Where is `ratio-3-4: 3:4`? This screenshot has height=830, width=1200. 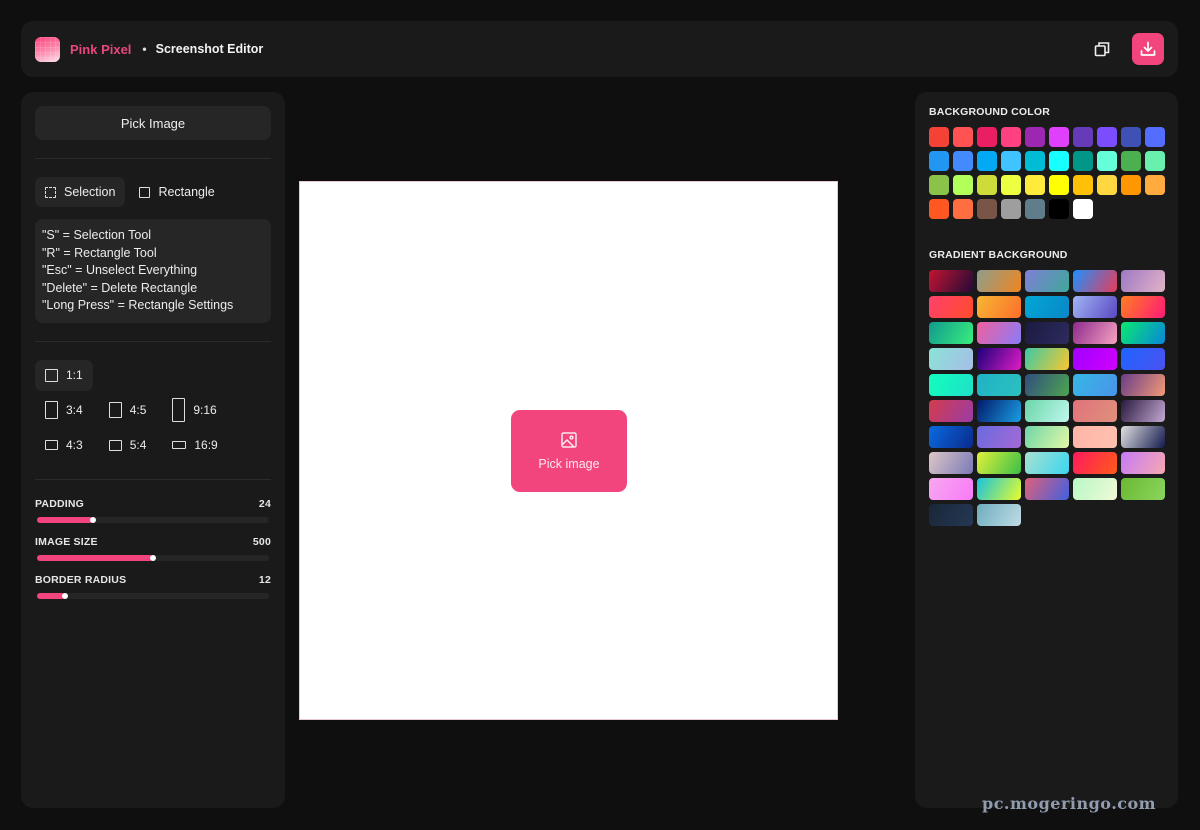 ratio-3-4: 3:4 is located at coordinates (64, 410).